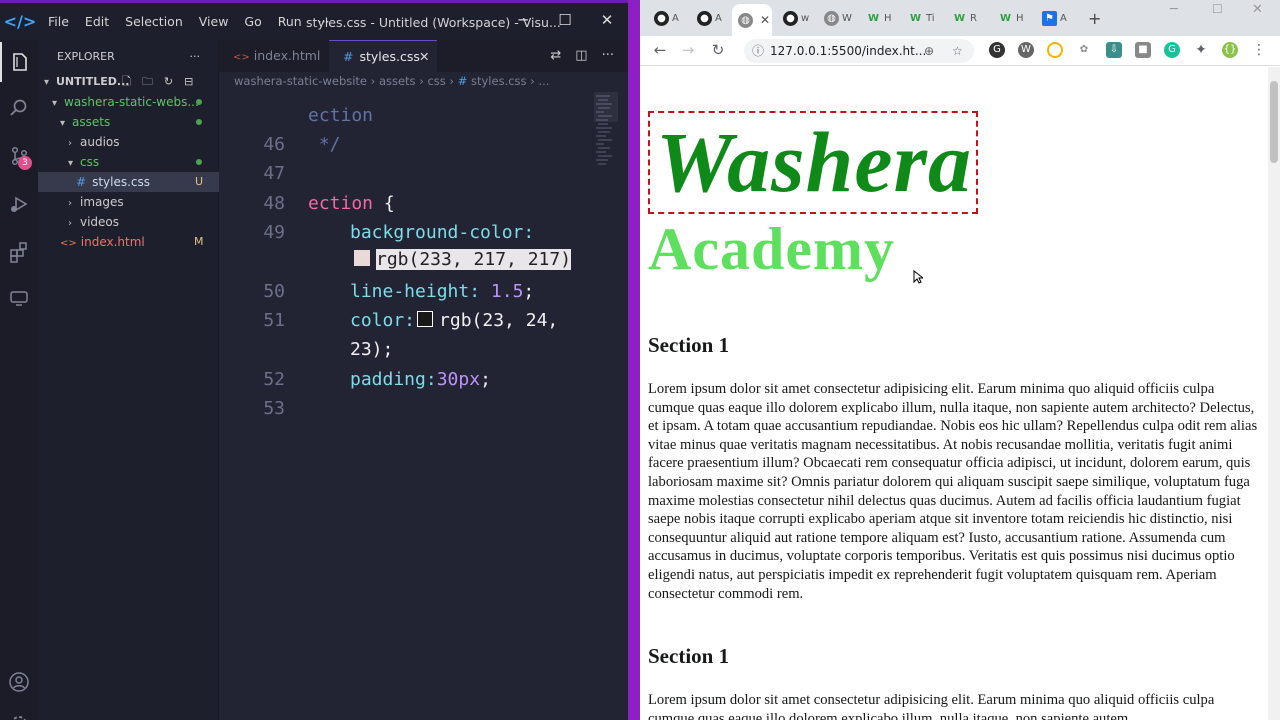  I want to click on zoom-icon: ⊕, so click(929, 51).